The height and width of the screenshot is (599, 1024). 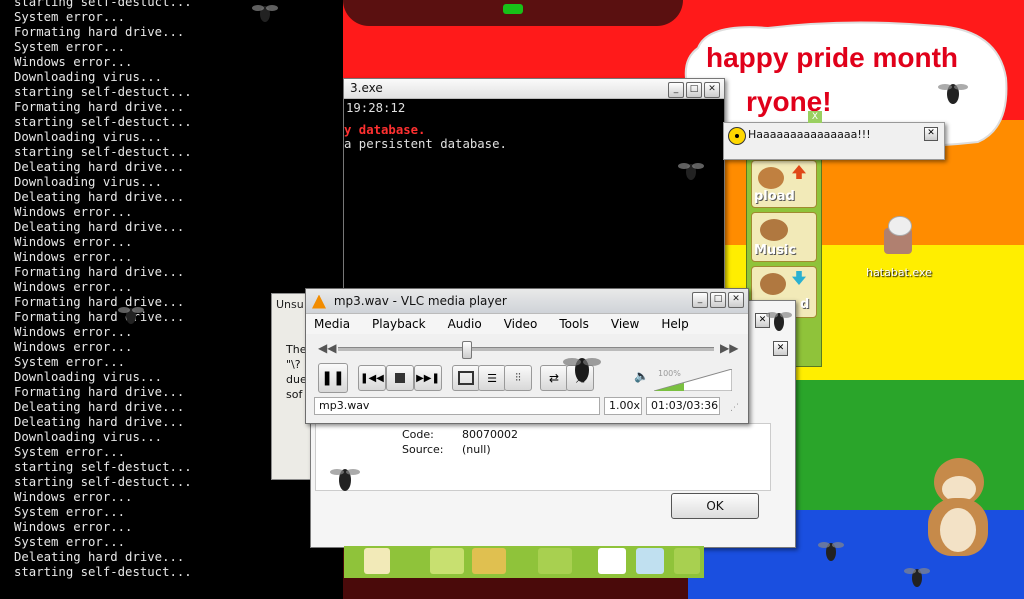 I want to click on source-value: (null), so click(x=476, y=449).